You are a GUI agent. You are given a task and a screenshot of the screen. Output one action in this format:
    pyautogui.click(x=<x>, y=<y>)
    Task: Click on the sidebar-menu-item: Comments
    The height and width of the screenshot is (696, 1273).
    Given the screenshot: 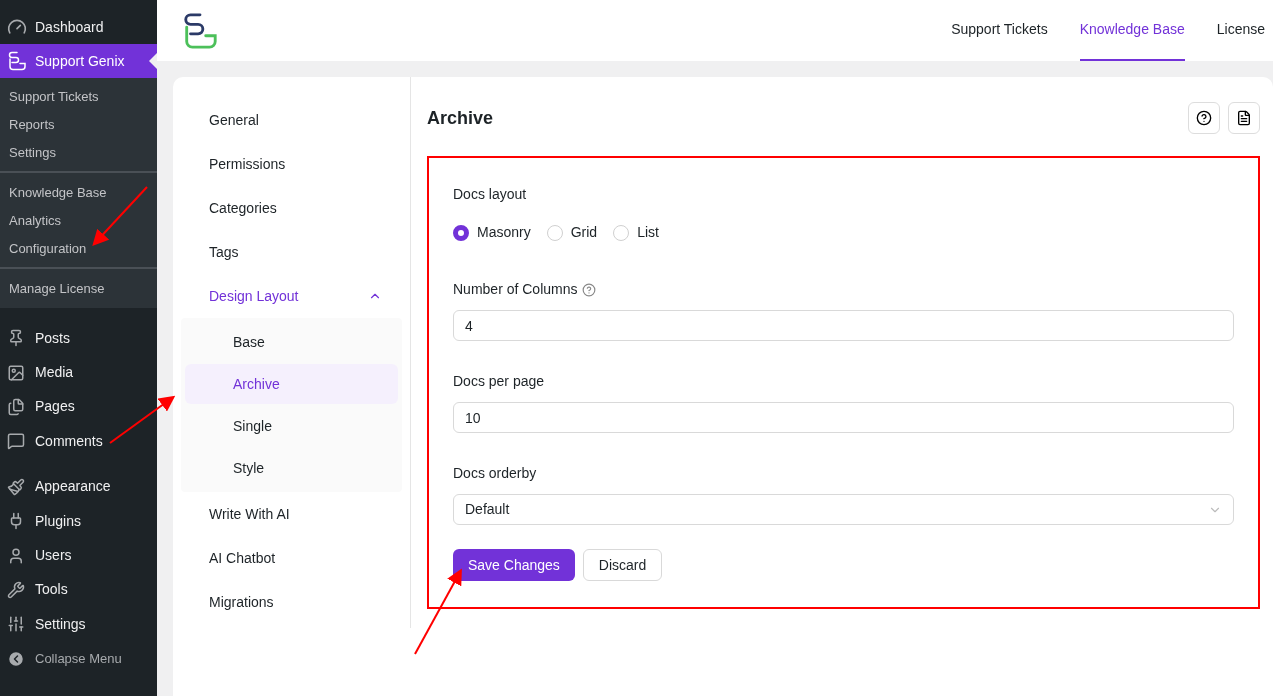 What is the action you would take?
    pyautogui.click(x=78, y=441)
    